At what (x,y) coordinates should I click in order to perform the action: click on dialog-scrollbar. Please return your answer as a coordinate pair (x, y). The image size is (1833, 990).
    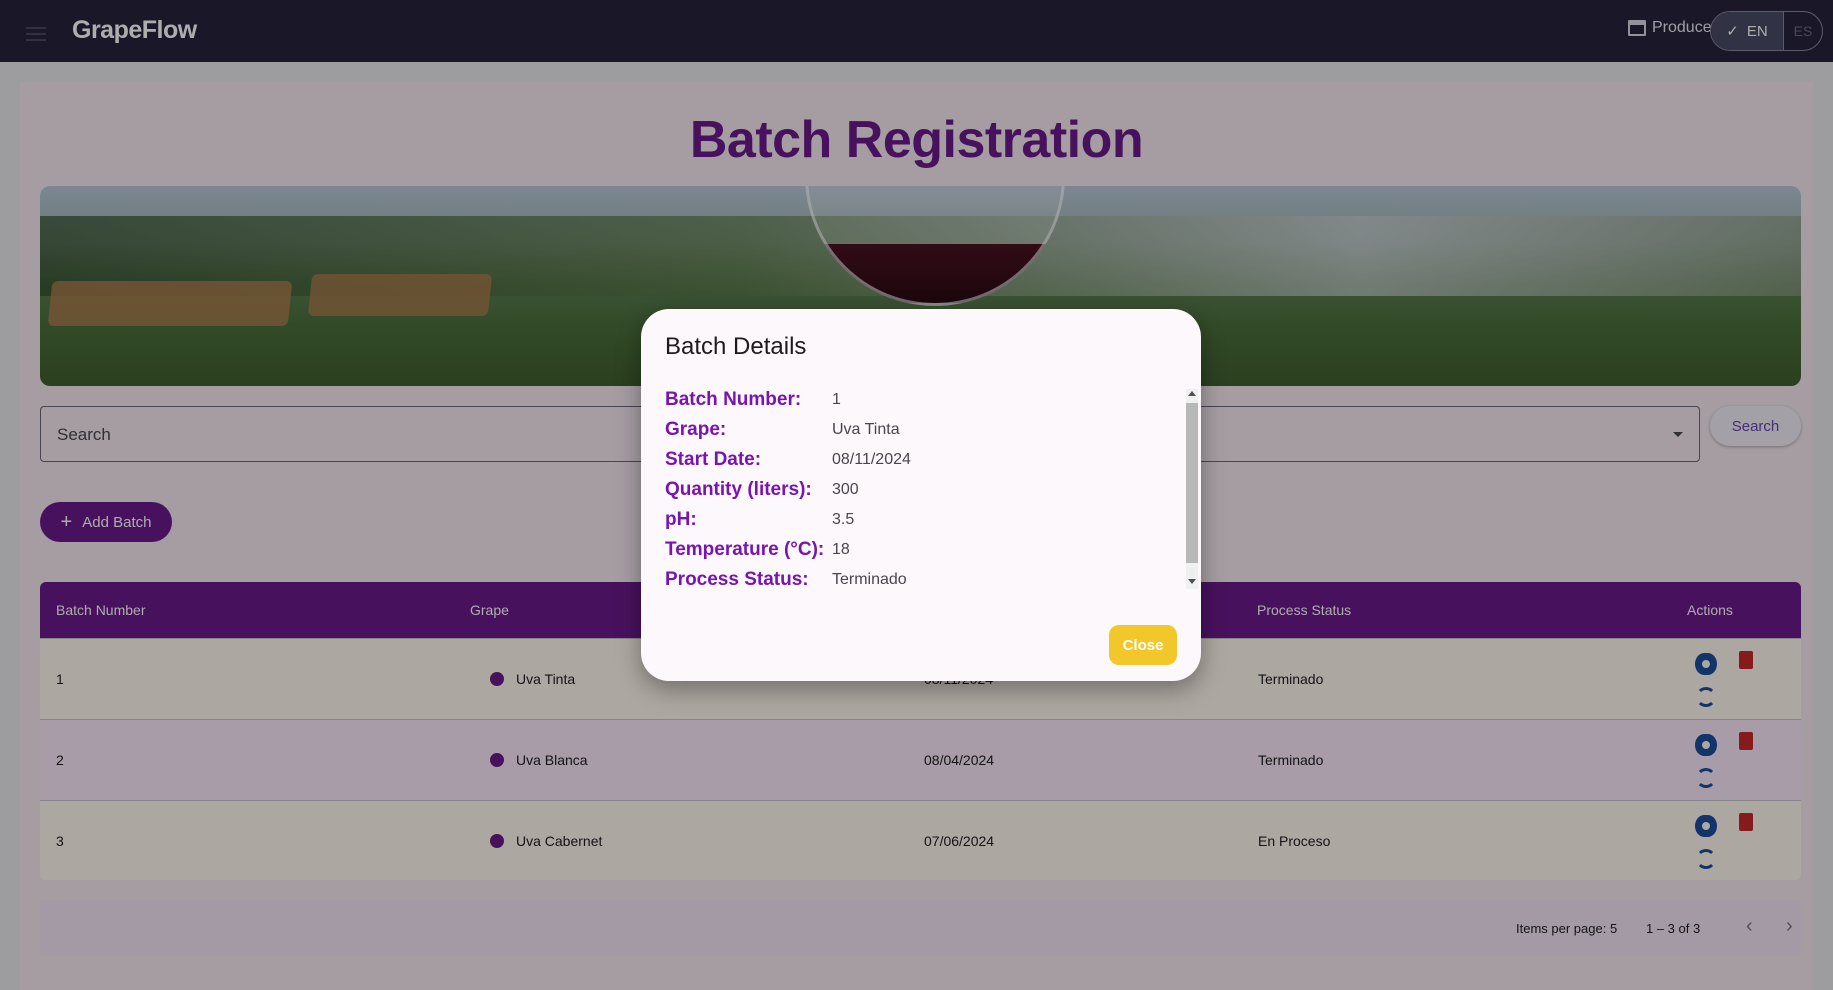
    Looking at the image, I should click on (1192, 489).